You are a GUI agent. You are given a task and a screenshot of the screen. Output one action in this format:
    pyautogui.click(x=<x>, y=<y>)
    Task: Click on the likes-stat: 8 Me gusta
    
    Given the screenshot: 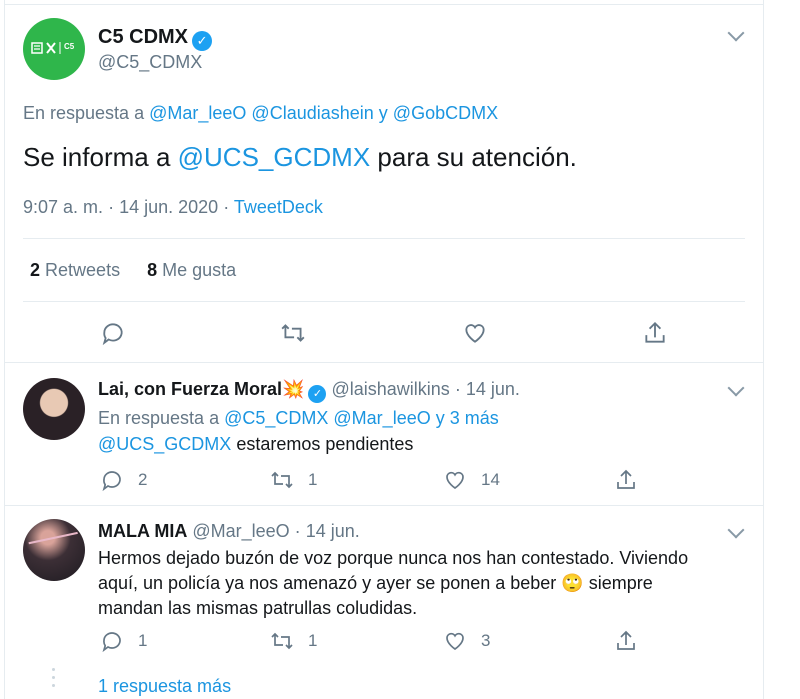 What is the action you would take?
    pyautogui.click(x=191, y=270)
    